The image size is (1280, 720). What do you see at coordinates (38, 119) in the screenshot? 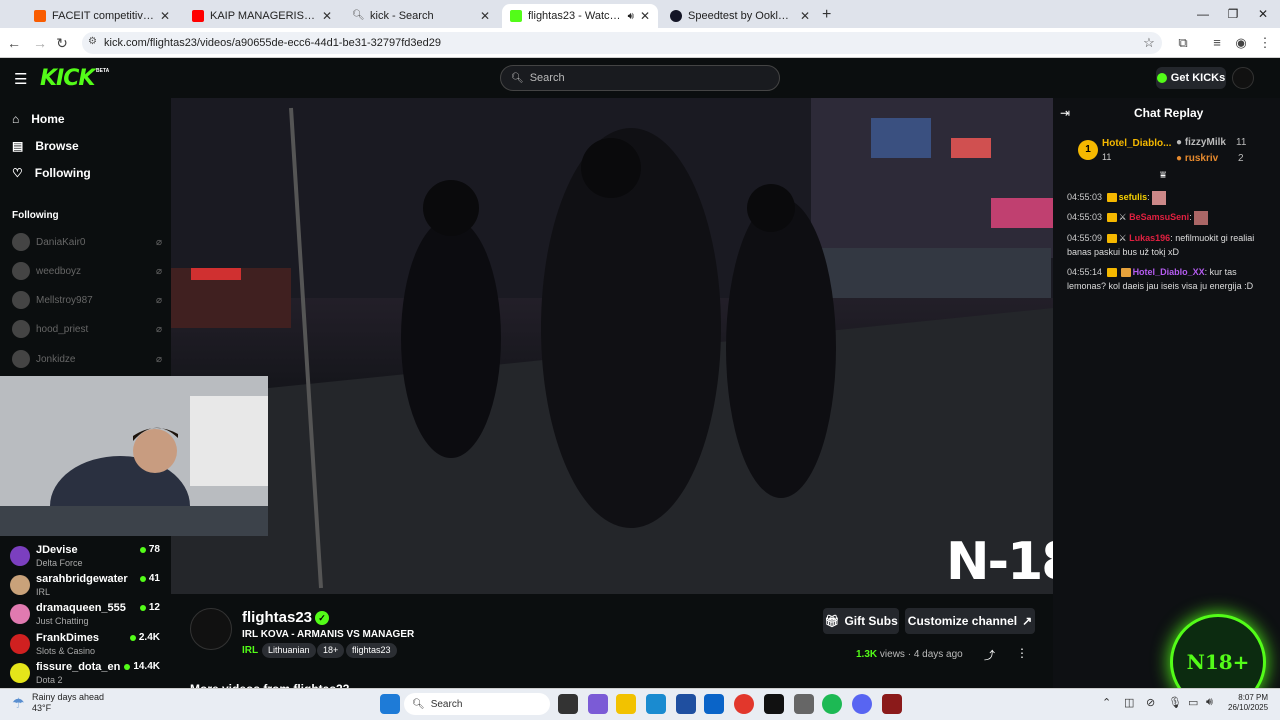
I see `sidebar-item-home: ⌂ Home` at bounding box center [38, 119].